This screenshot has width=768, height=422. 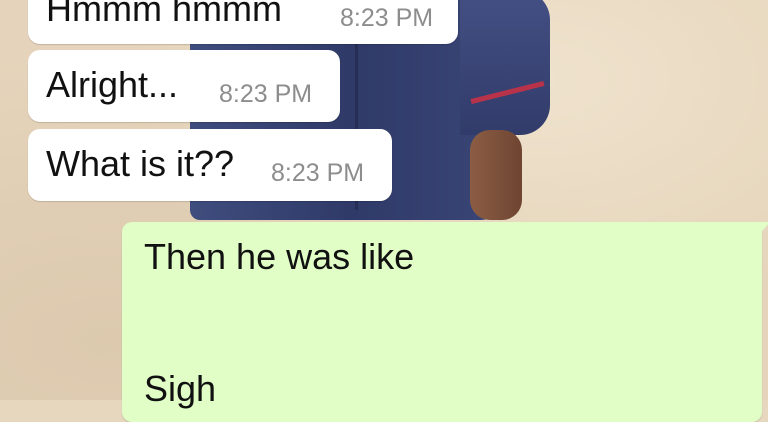 I want to click on arm-shape, so click(x=496, y=175).